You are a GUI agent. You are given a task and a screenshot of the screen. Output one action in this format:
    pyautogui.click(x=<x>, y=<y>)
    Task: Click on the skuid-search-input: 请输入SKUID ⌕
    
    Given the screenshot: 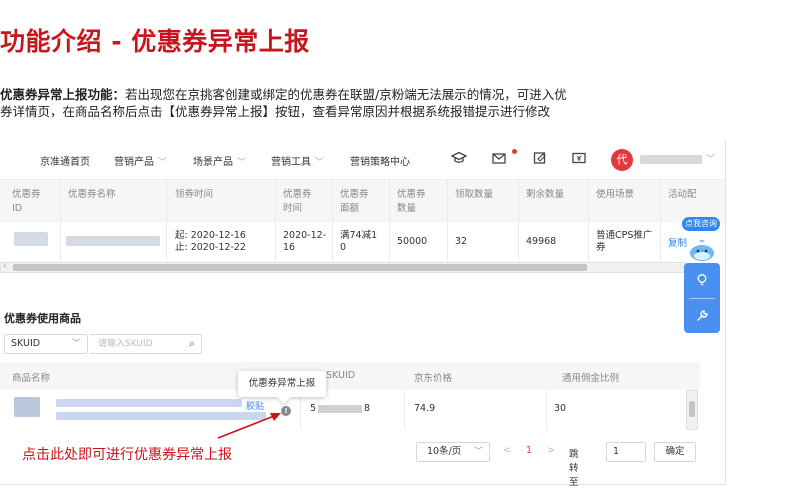 What is the action you would take?
    pyautogui.click(x=146, y=344)
    